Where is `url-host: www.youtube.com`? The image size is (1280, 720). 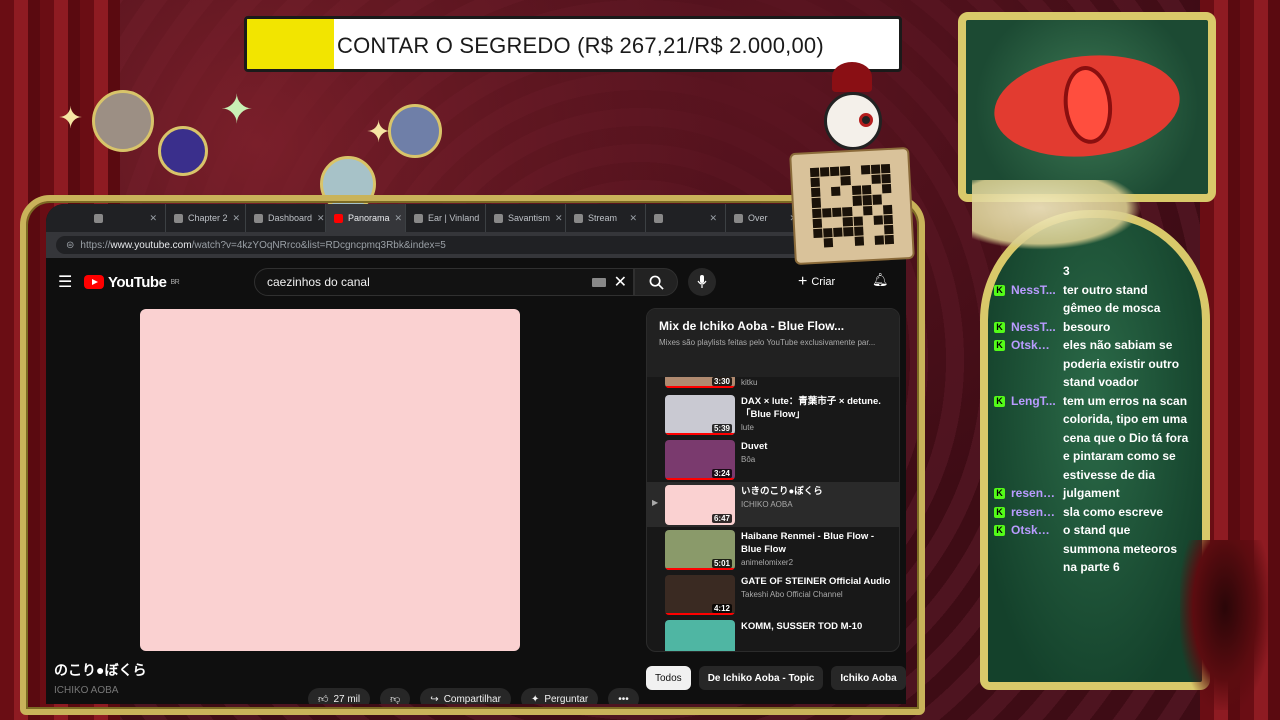
url-host: www.youtube.com is located at coordinates (151, 245).